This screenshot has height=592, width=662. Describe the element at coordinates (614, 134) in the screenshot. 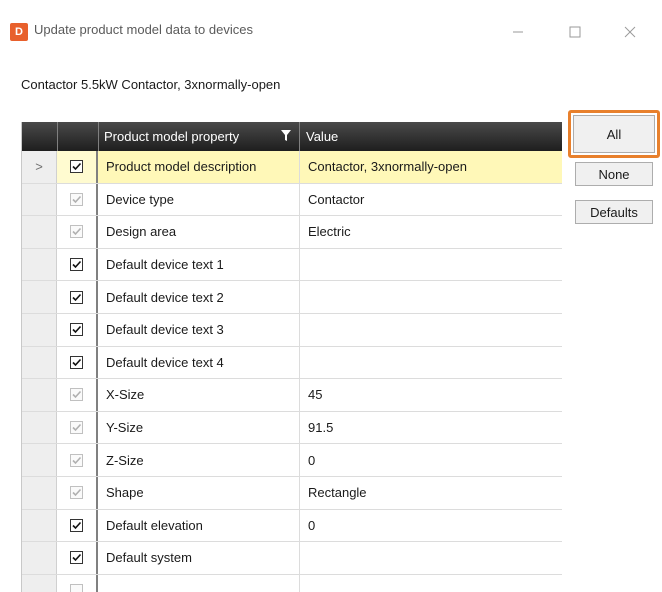

I see `all-button: All` at that location.